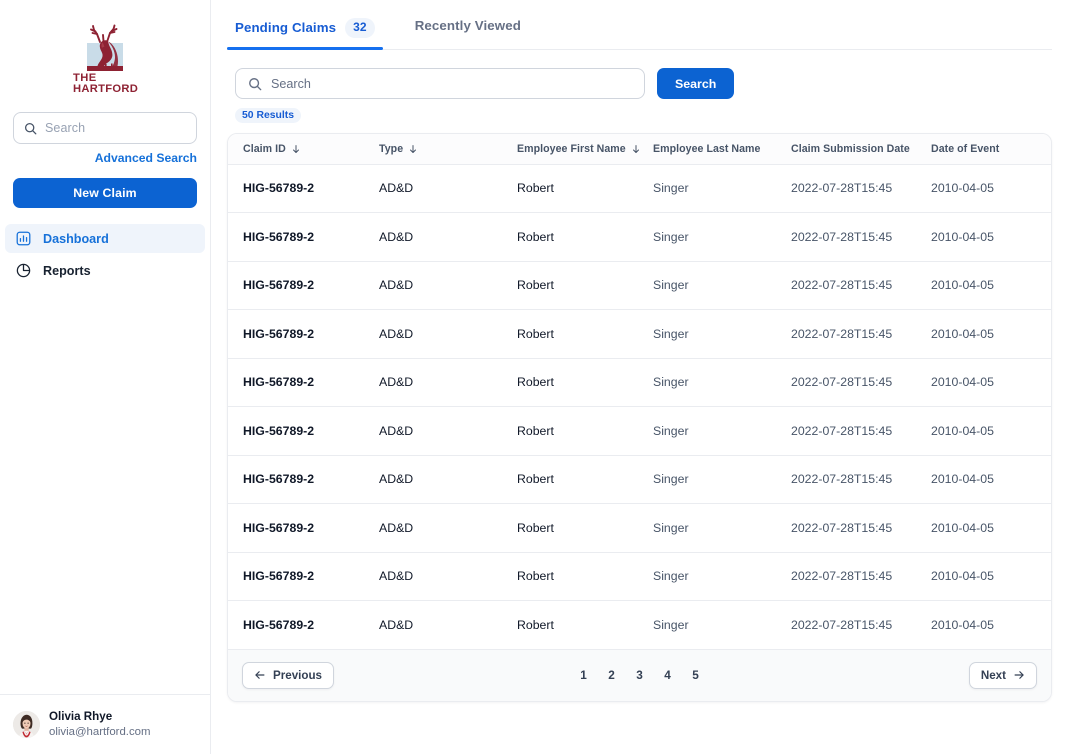 The height and width of the screenshot is (754, 1077). I want to click on sidebar-item-dashboard: Dashboard, so click(105, 238).